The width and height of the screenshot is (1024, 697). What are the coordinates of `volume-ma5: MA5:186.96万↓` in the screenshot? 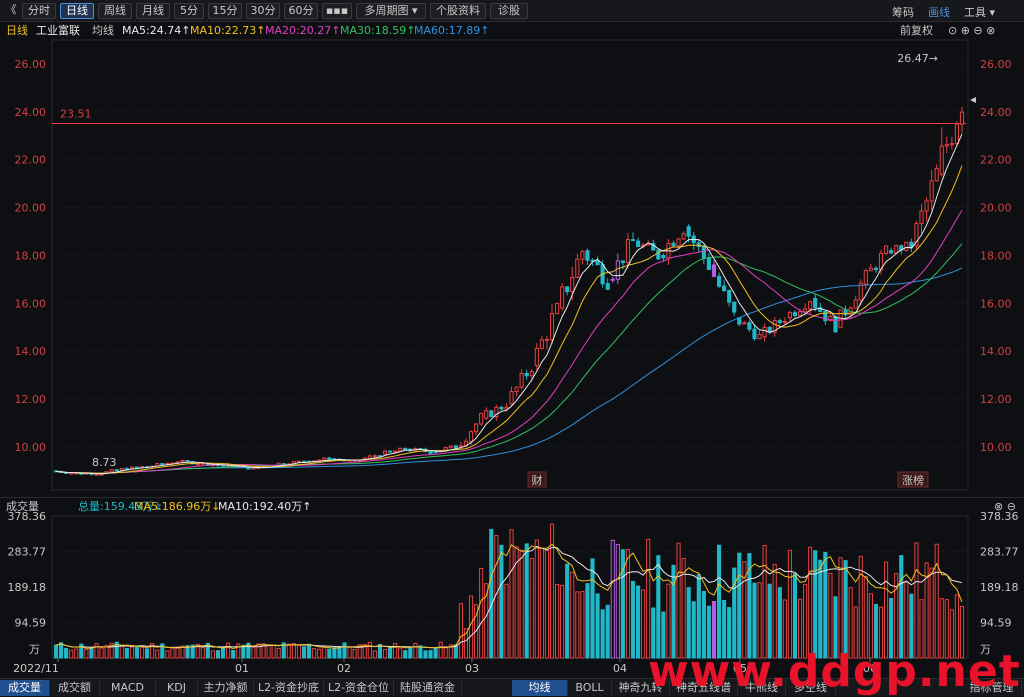 It's located at (177, 506).